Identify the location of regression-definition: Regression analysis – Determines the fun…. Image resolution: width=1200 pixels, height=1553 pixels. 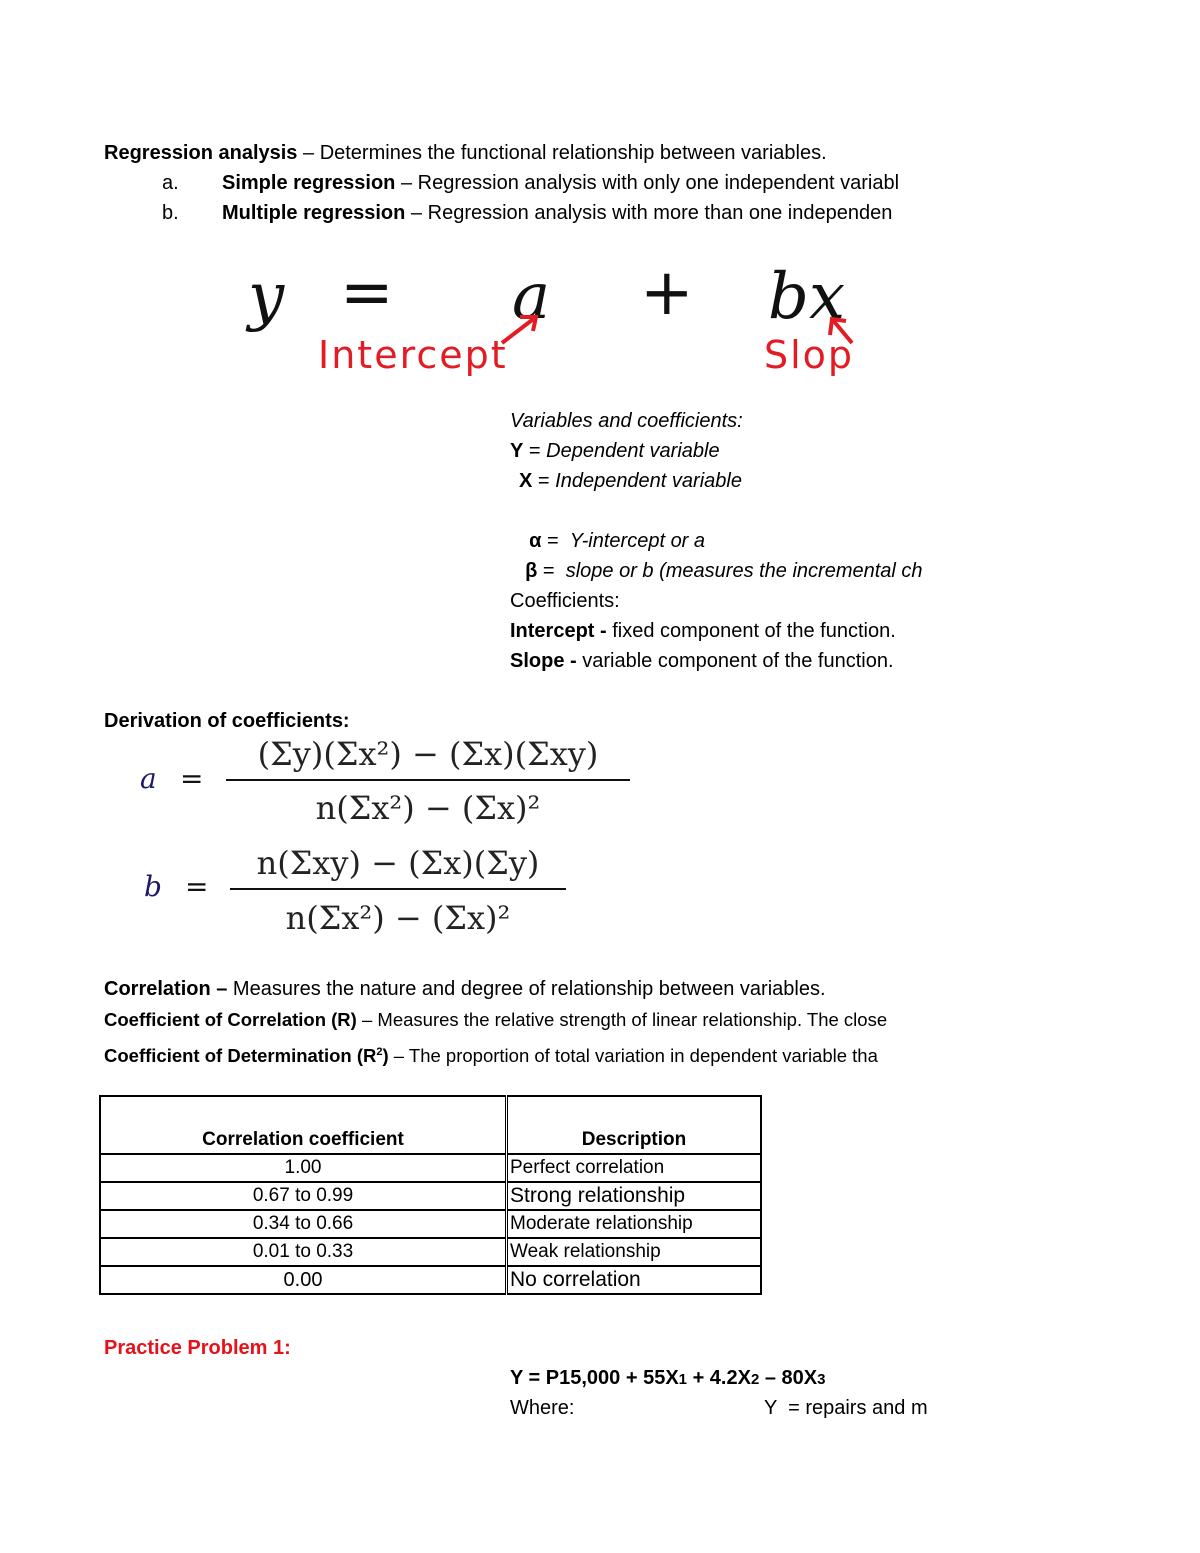
(465, 153).